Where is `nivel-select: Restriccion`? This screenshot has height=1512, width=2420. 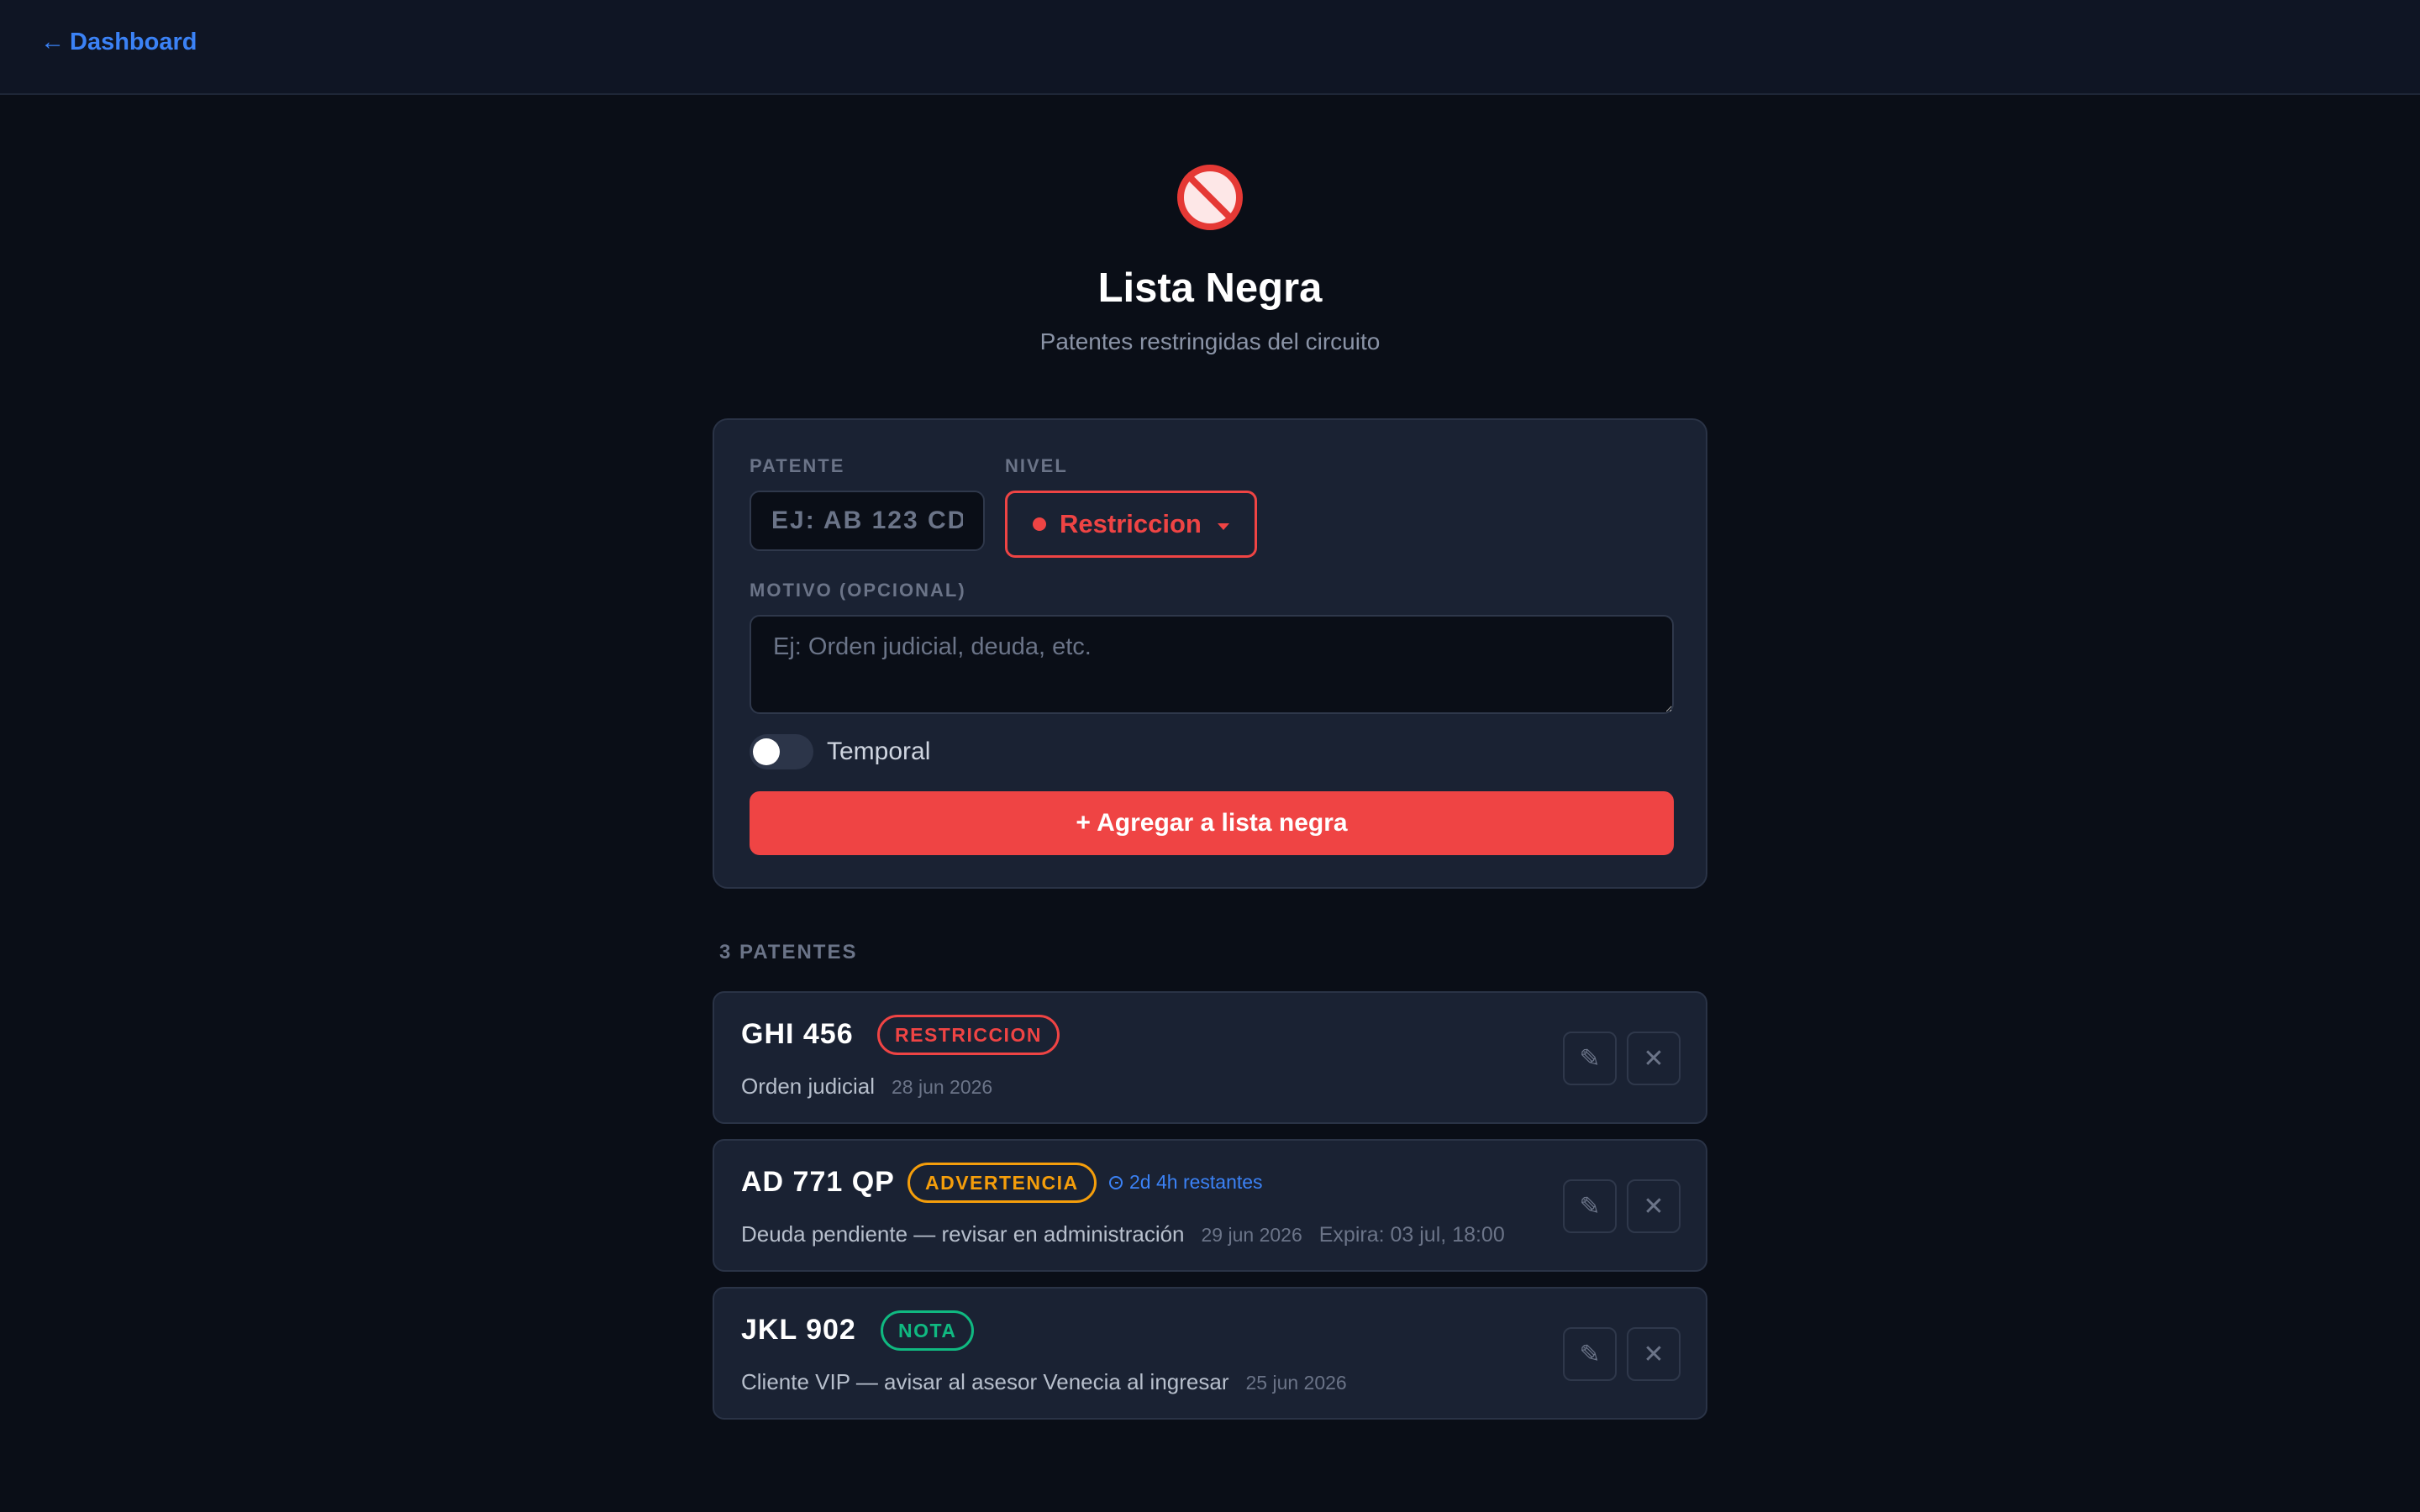
nivel-select: Restriccion is located at coordinates (1131, 524).